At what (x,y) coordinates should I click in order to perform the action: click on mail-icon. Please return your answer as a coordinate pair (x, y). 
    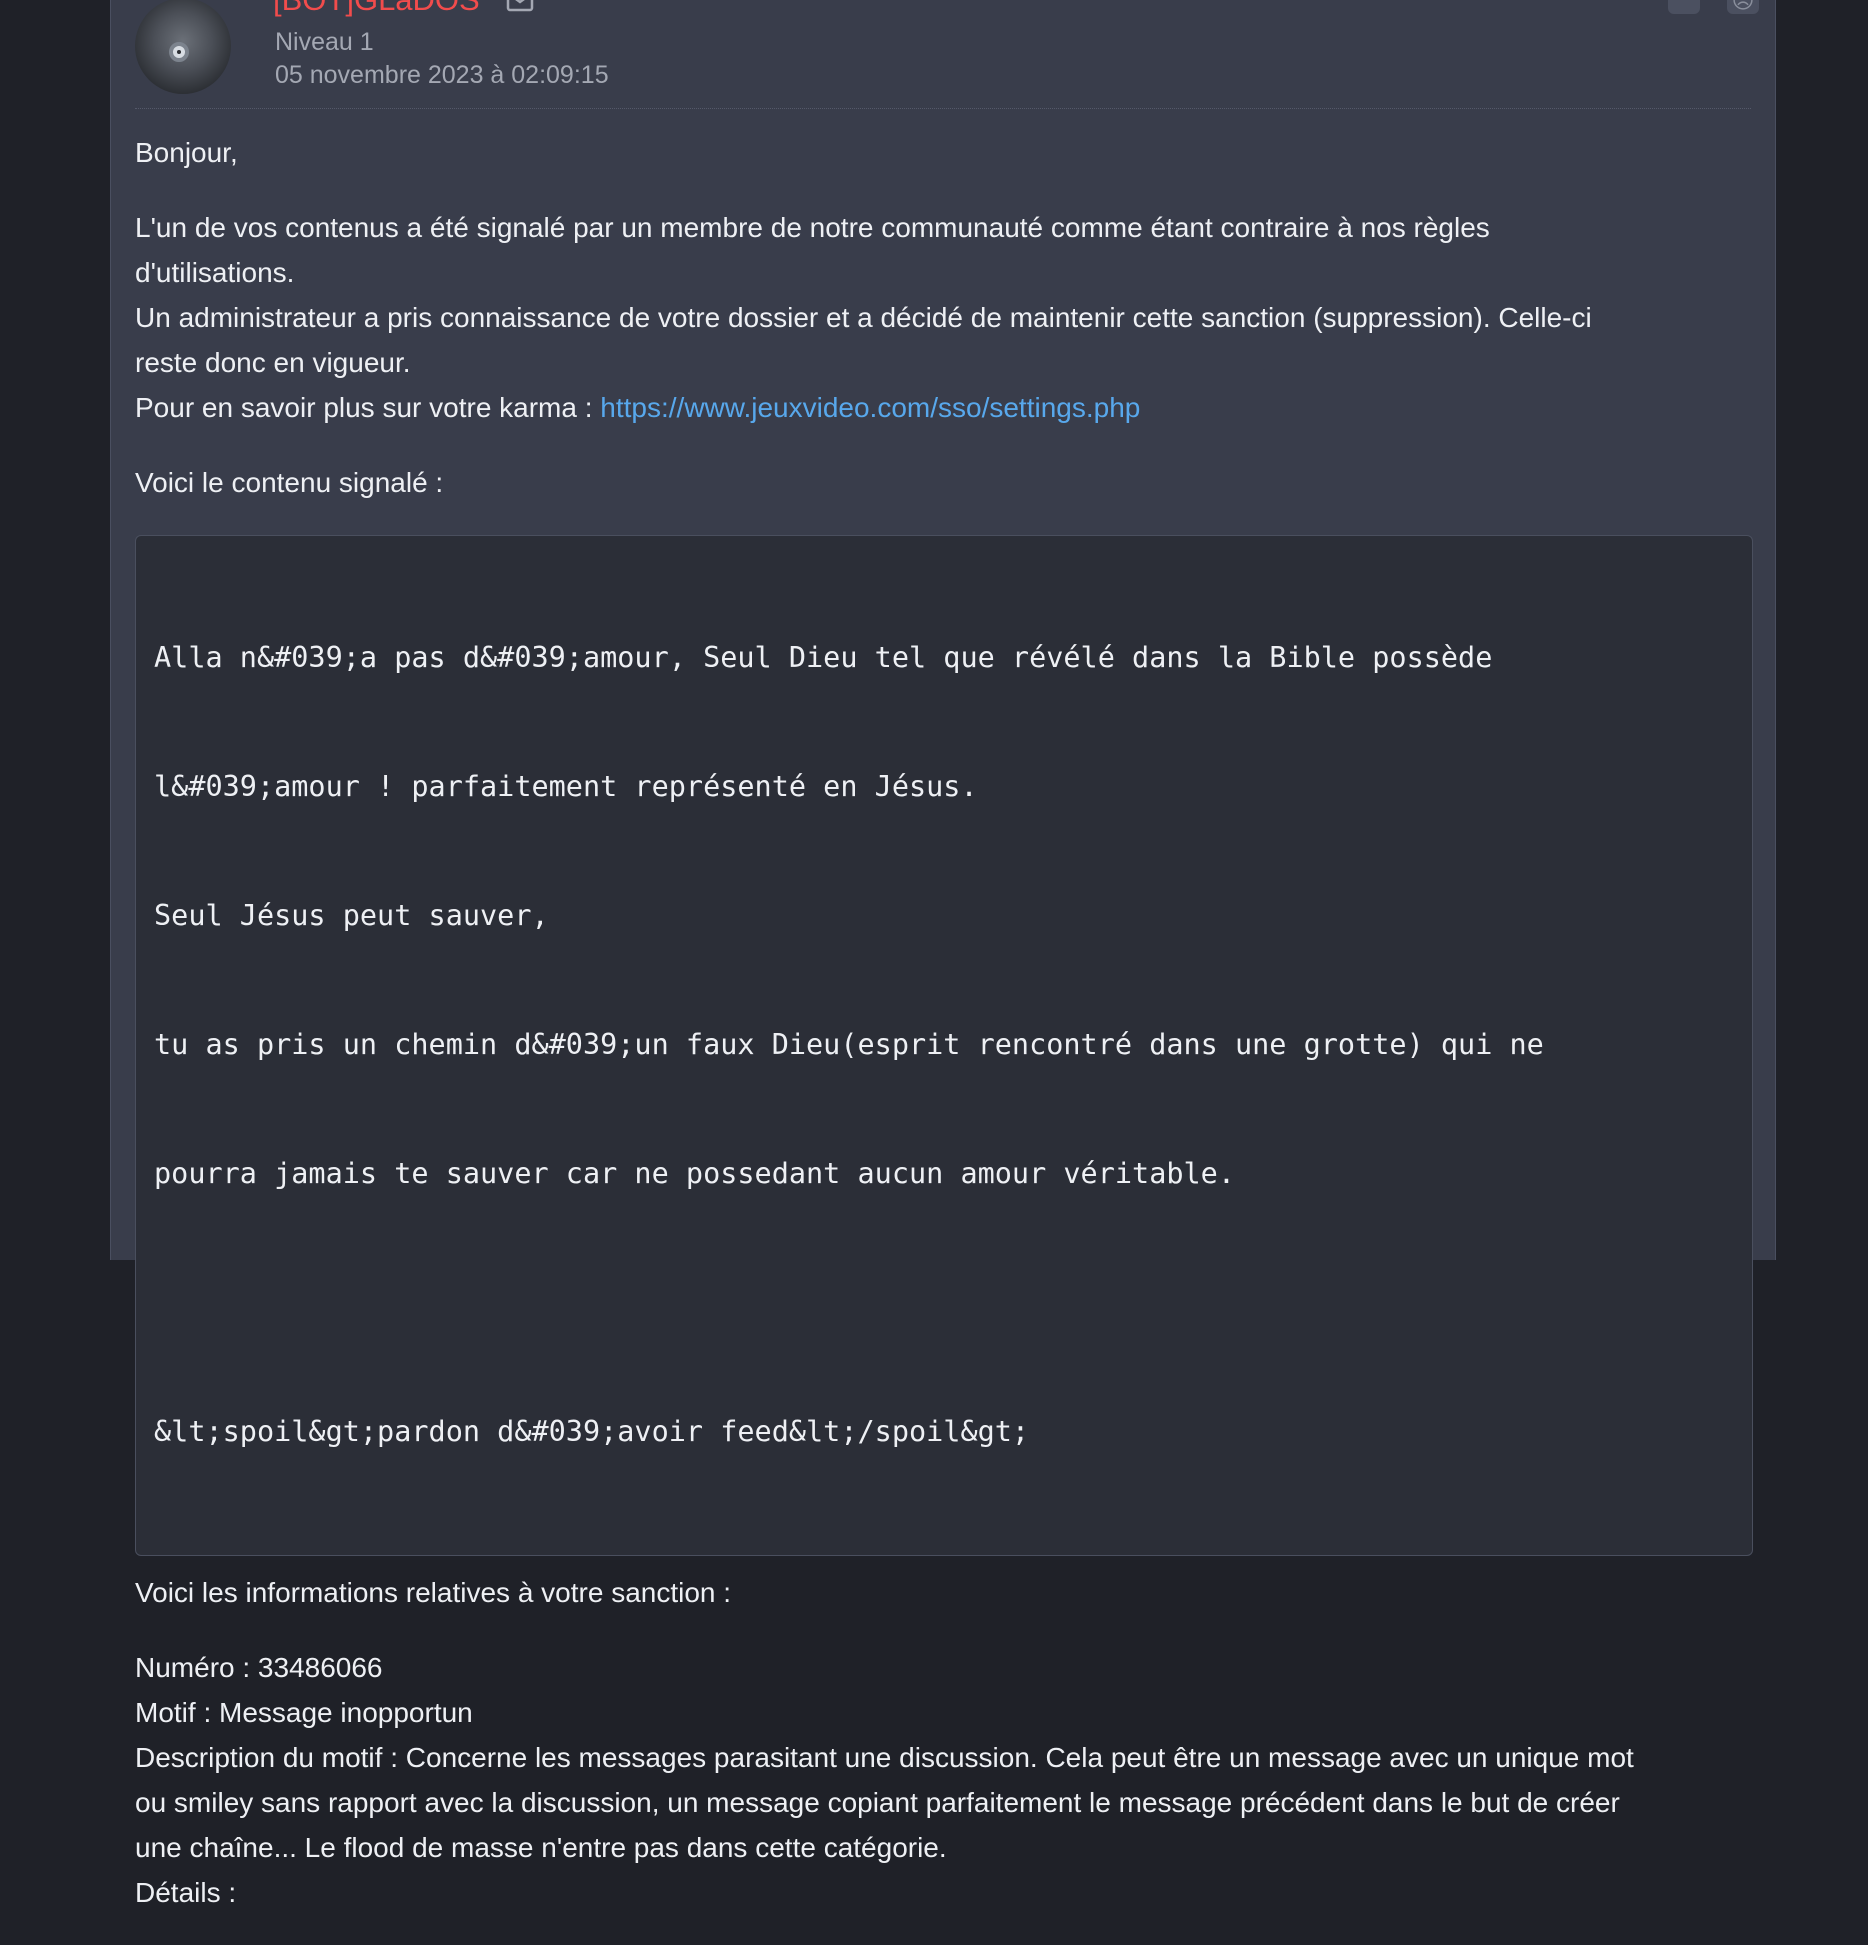
    Looking at the image, I should click on (520, 6).